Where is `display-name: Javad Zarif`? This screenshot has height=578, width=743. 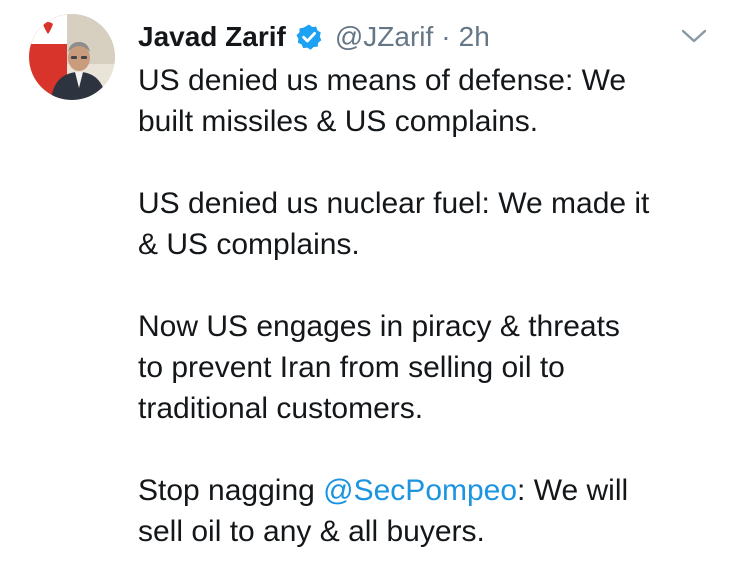 display-name: Javad Zarif is located at coordinates (212, 37).